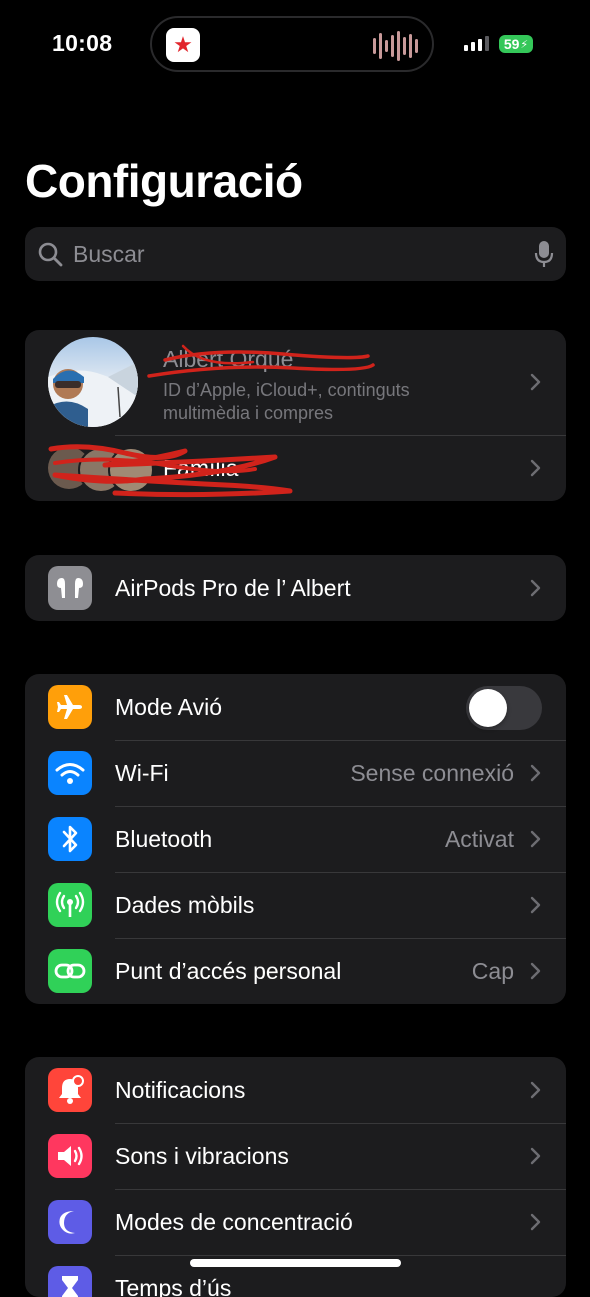 This screenshot has width=590, height=1297. Describe the element at coordinates (295, 1156) in the screenshot. I see `sounds-row: Sons i vibracions` at that location.